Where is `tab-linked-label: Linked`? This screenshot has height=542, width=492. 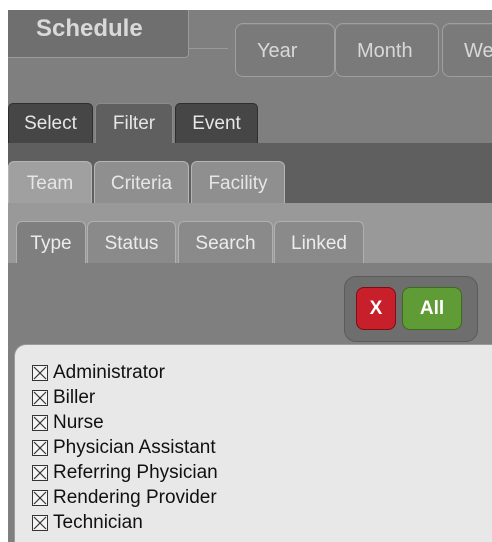 tab-linked-label: Linked is located at coordinates (319, 243).